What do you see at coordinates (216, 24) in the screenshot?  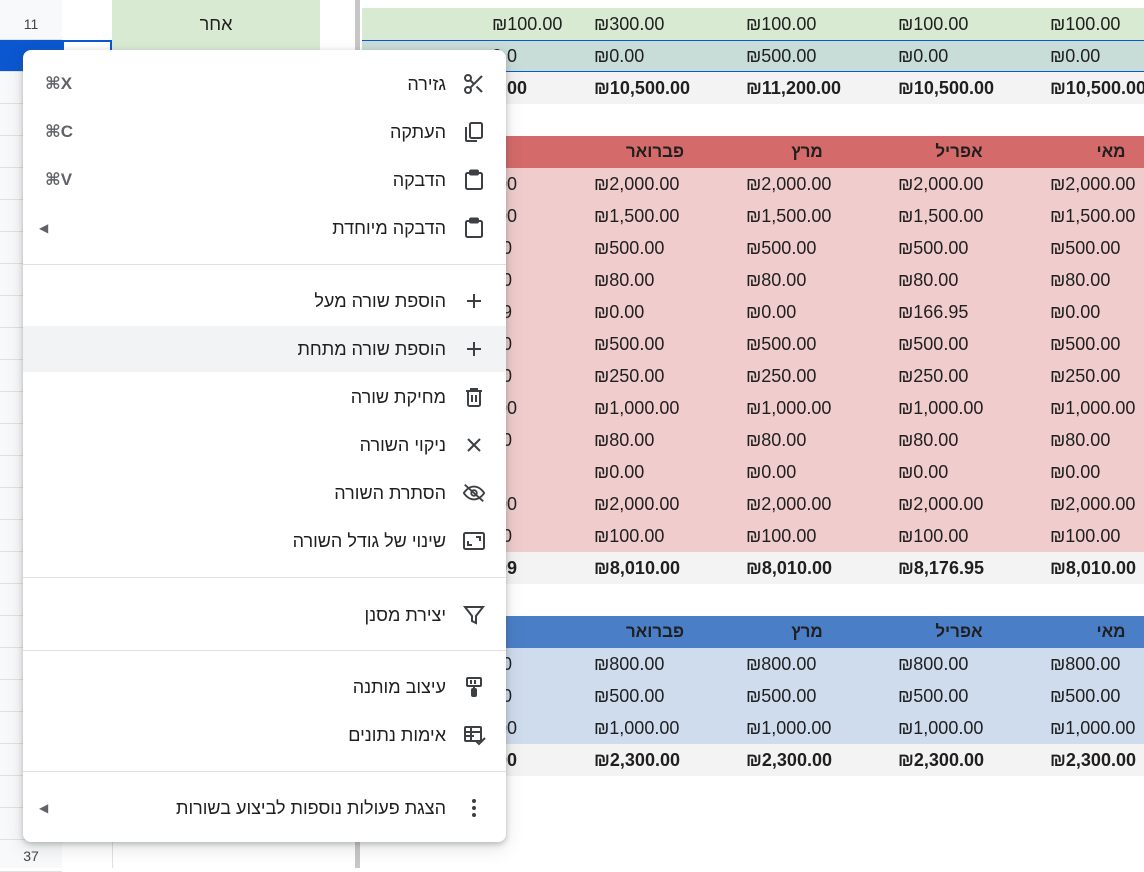 I see `row11-label: אחר` at bounding box center [216, 24].